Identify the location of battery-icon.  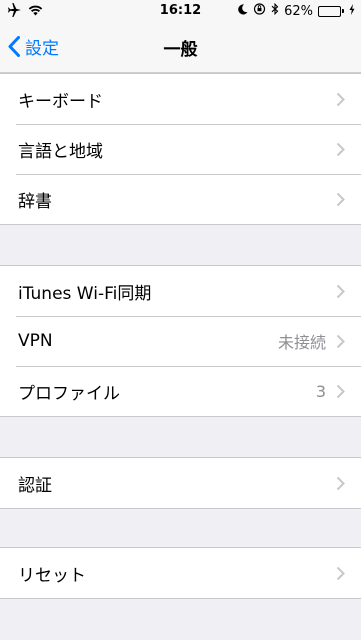
(331, 11).